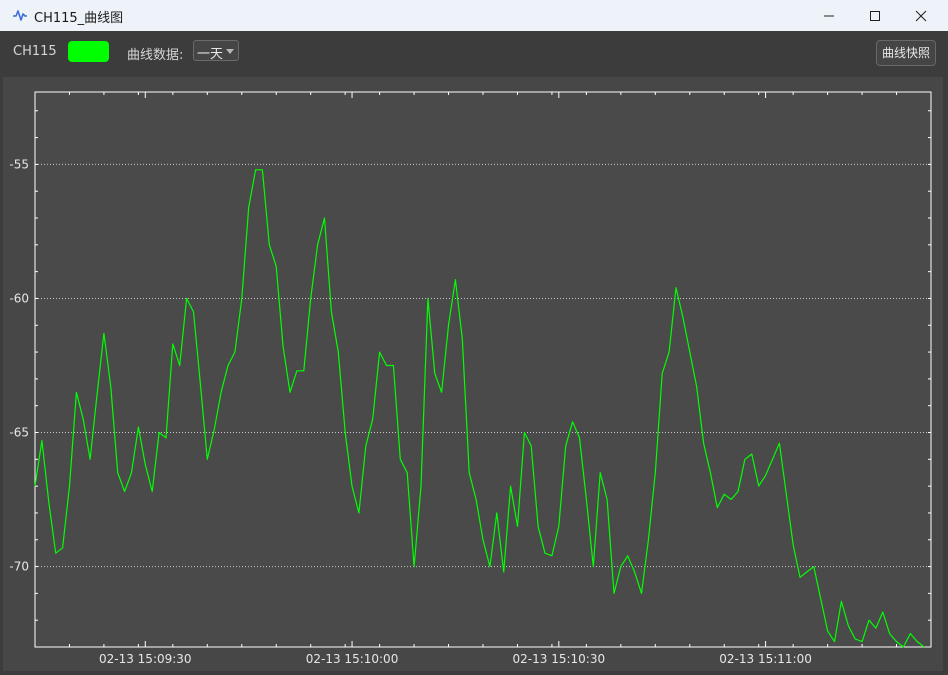 This screenshot has height=675, width=948. Describe the element at coordinates (765, 659) in the screenshot. I see `x-tick-label: 02-13 15:11:00` at that location.